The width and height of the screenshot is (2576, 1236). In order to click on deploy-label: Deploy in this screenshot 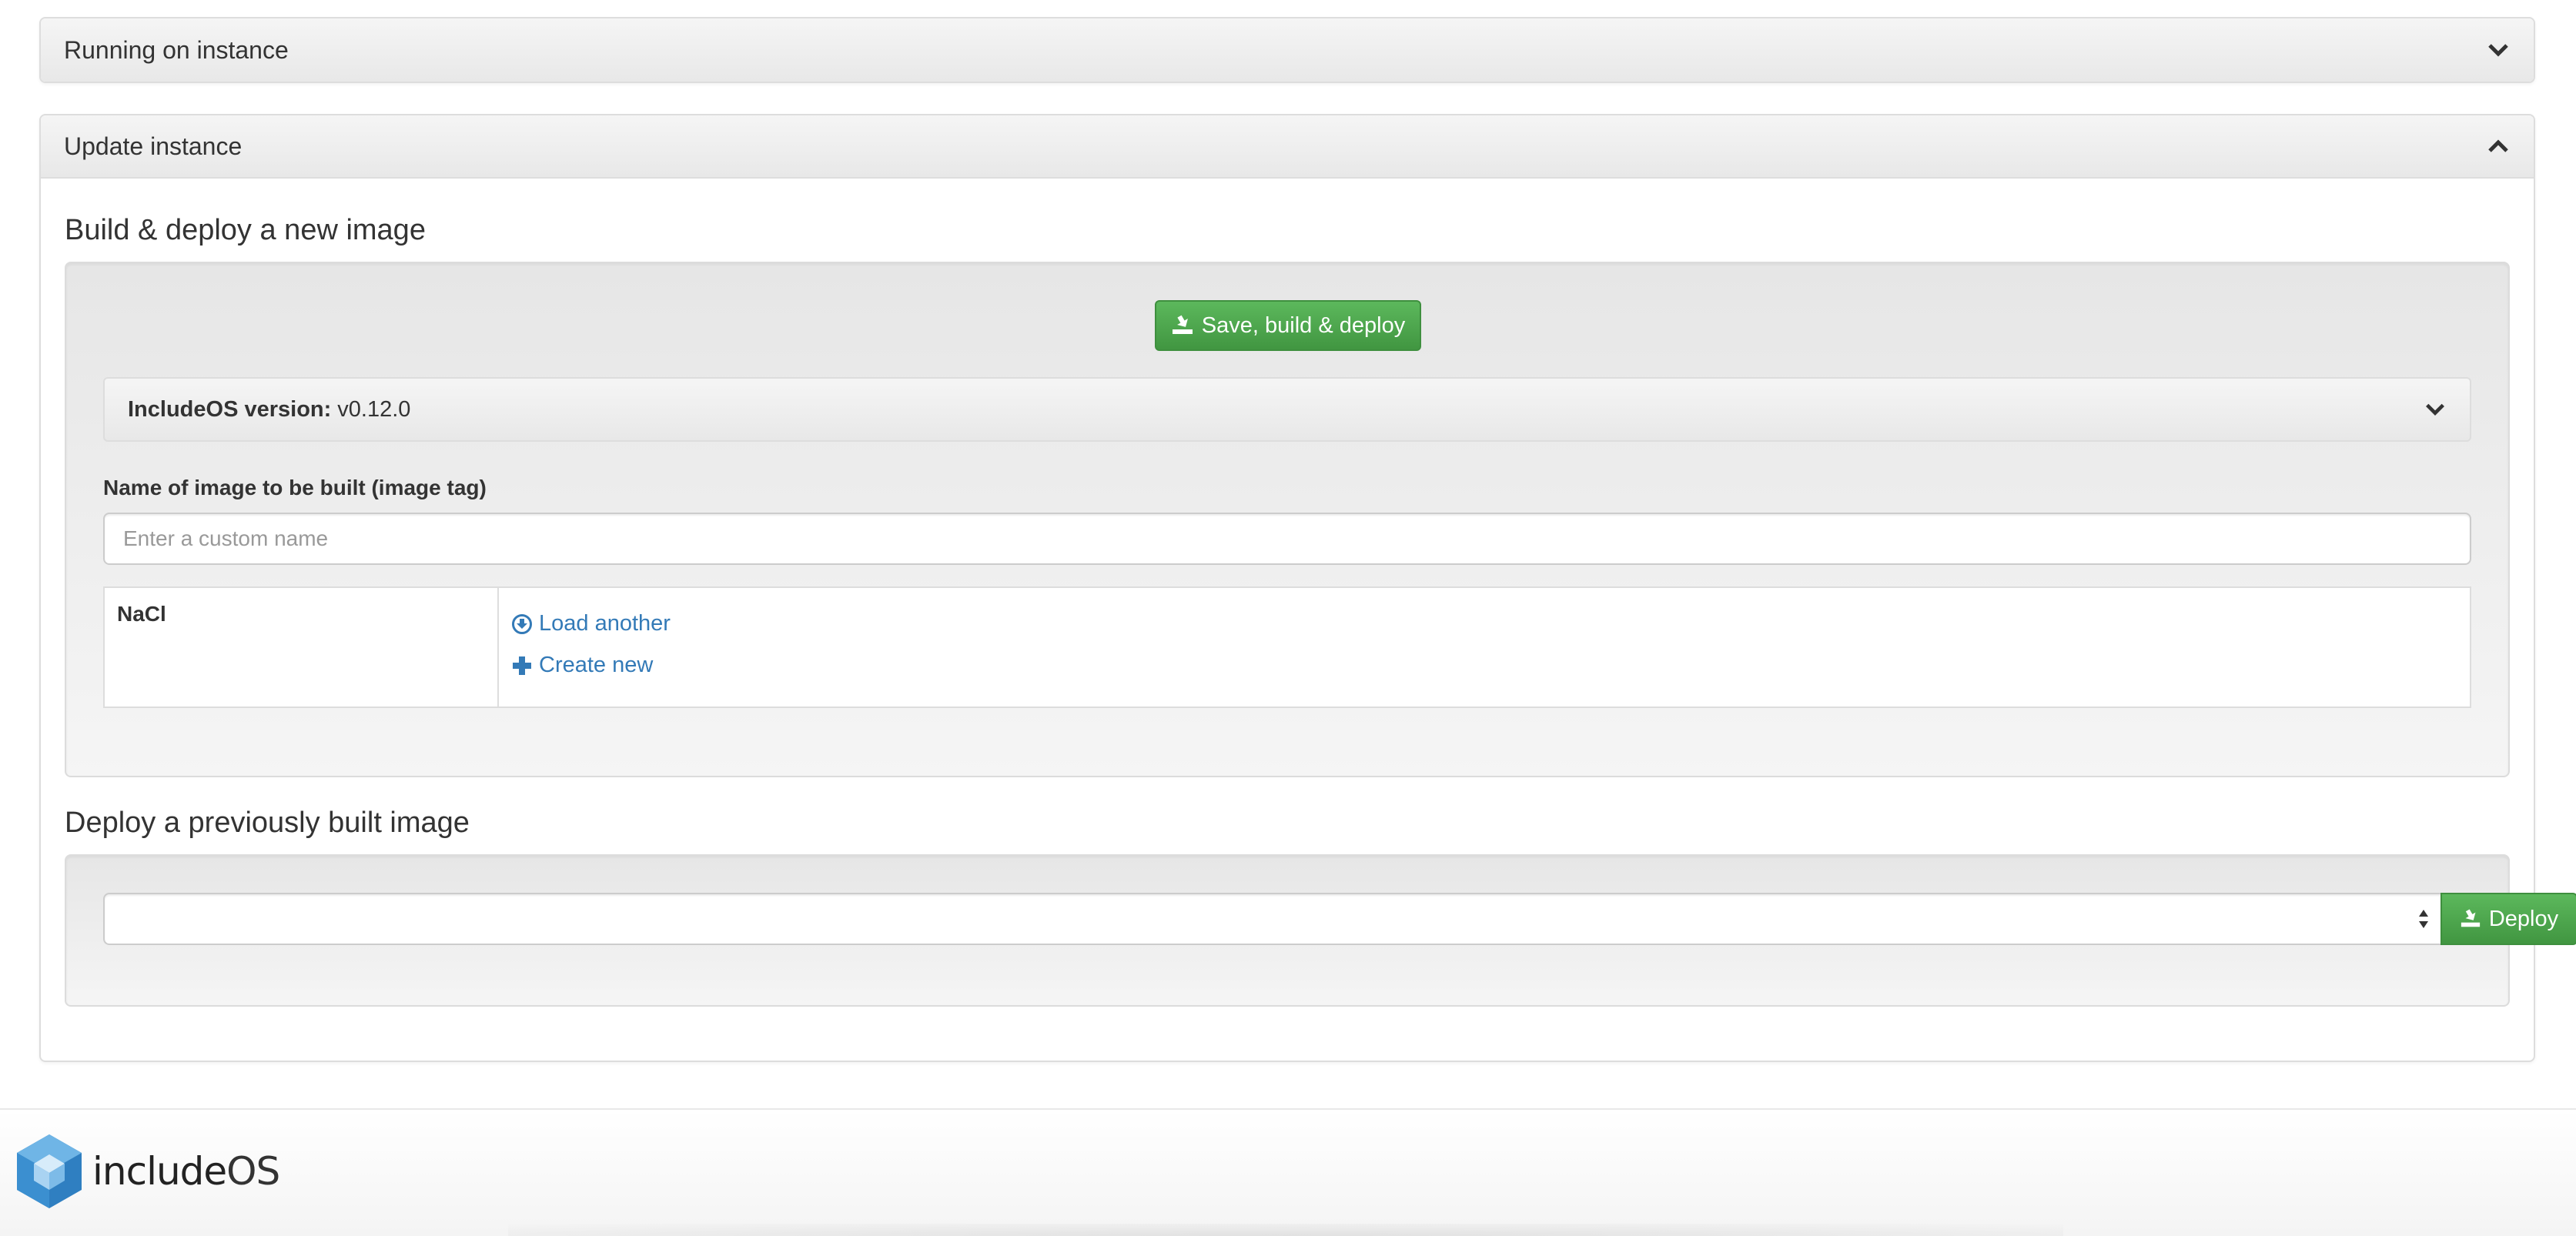, I will do `click(2523, 918)`.